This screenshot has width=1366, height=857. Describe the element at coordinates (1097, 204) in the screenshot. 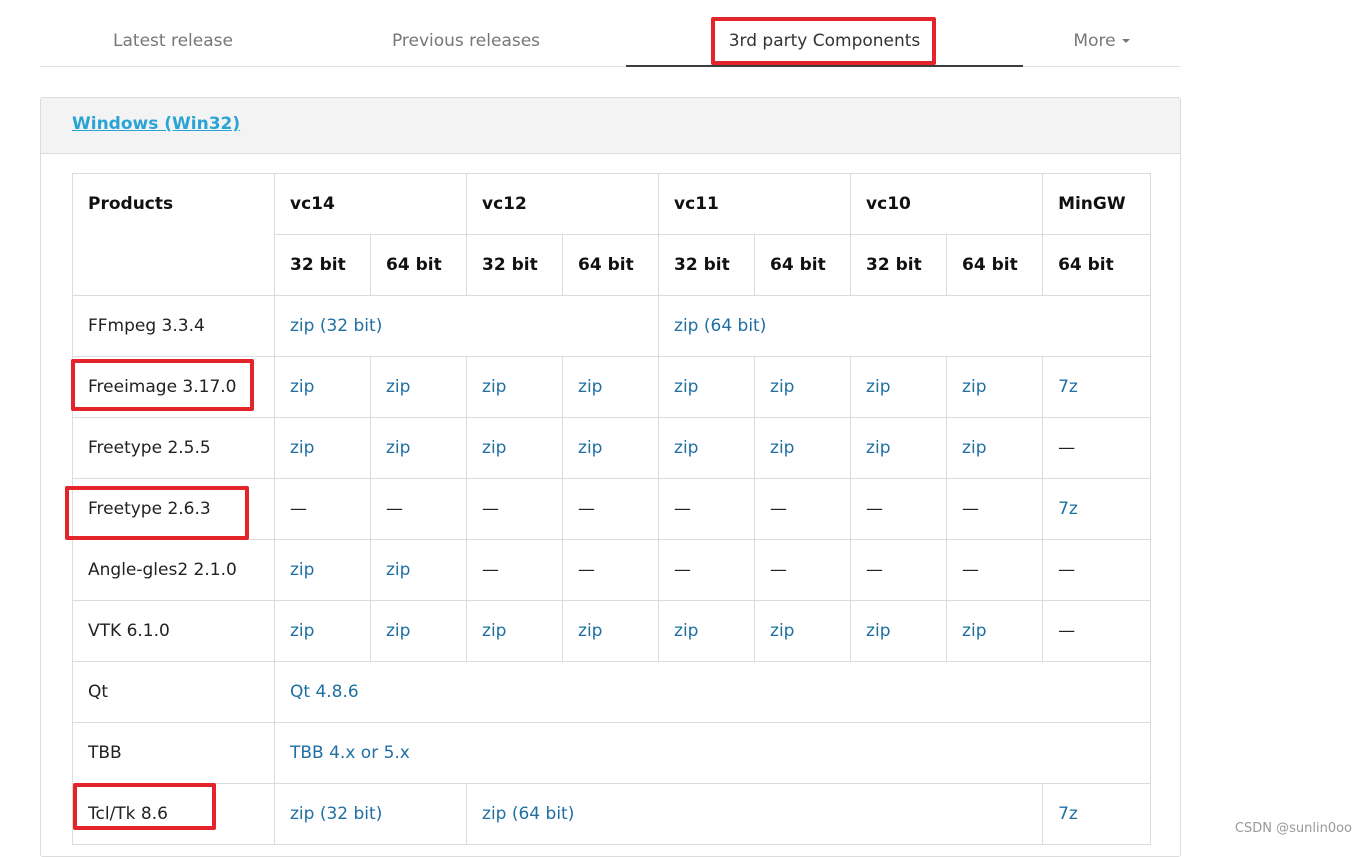

I see `header-mingw: MinGW` at that location.